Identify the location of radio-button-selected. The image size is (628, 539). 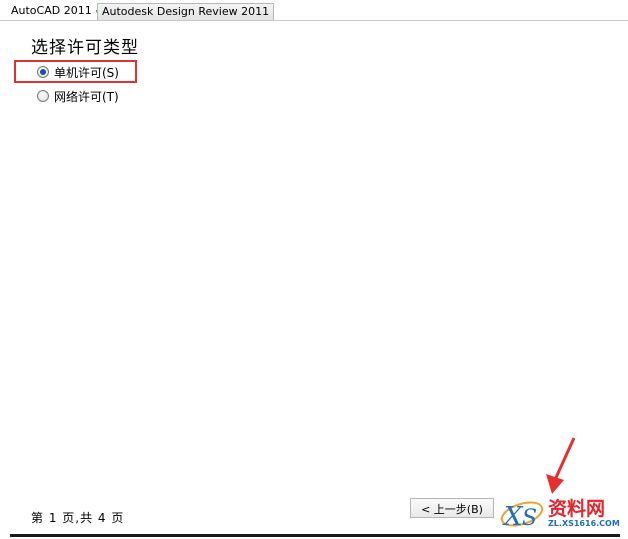
(43, 72).